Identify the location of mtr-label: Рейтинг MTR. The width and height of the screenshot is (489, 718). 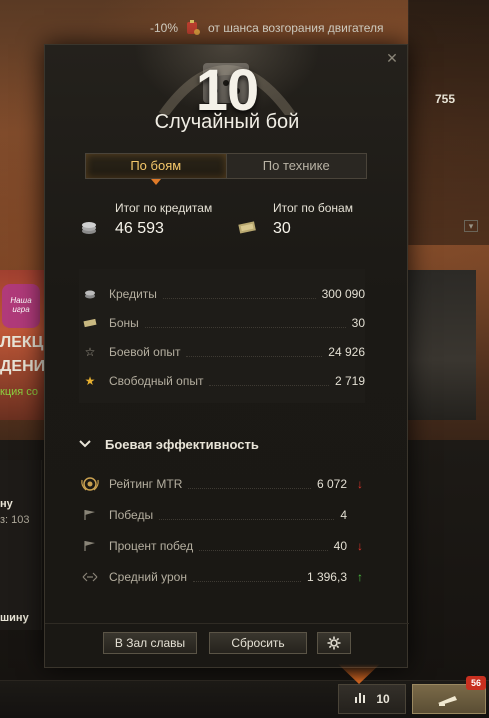
(146, 484).